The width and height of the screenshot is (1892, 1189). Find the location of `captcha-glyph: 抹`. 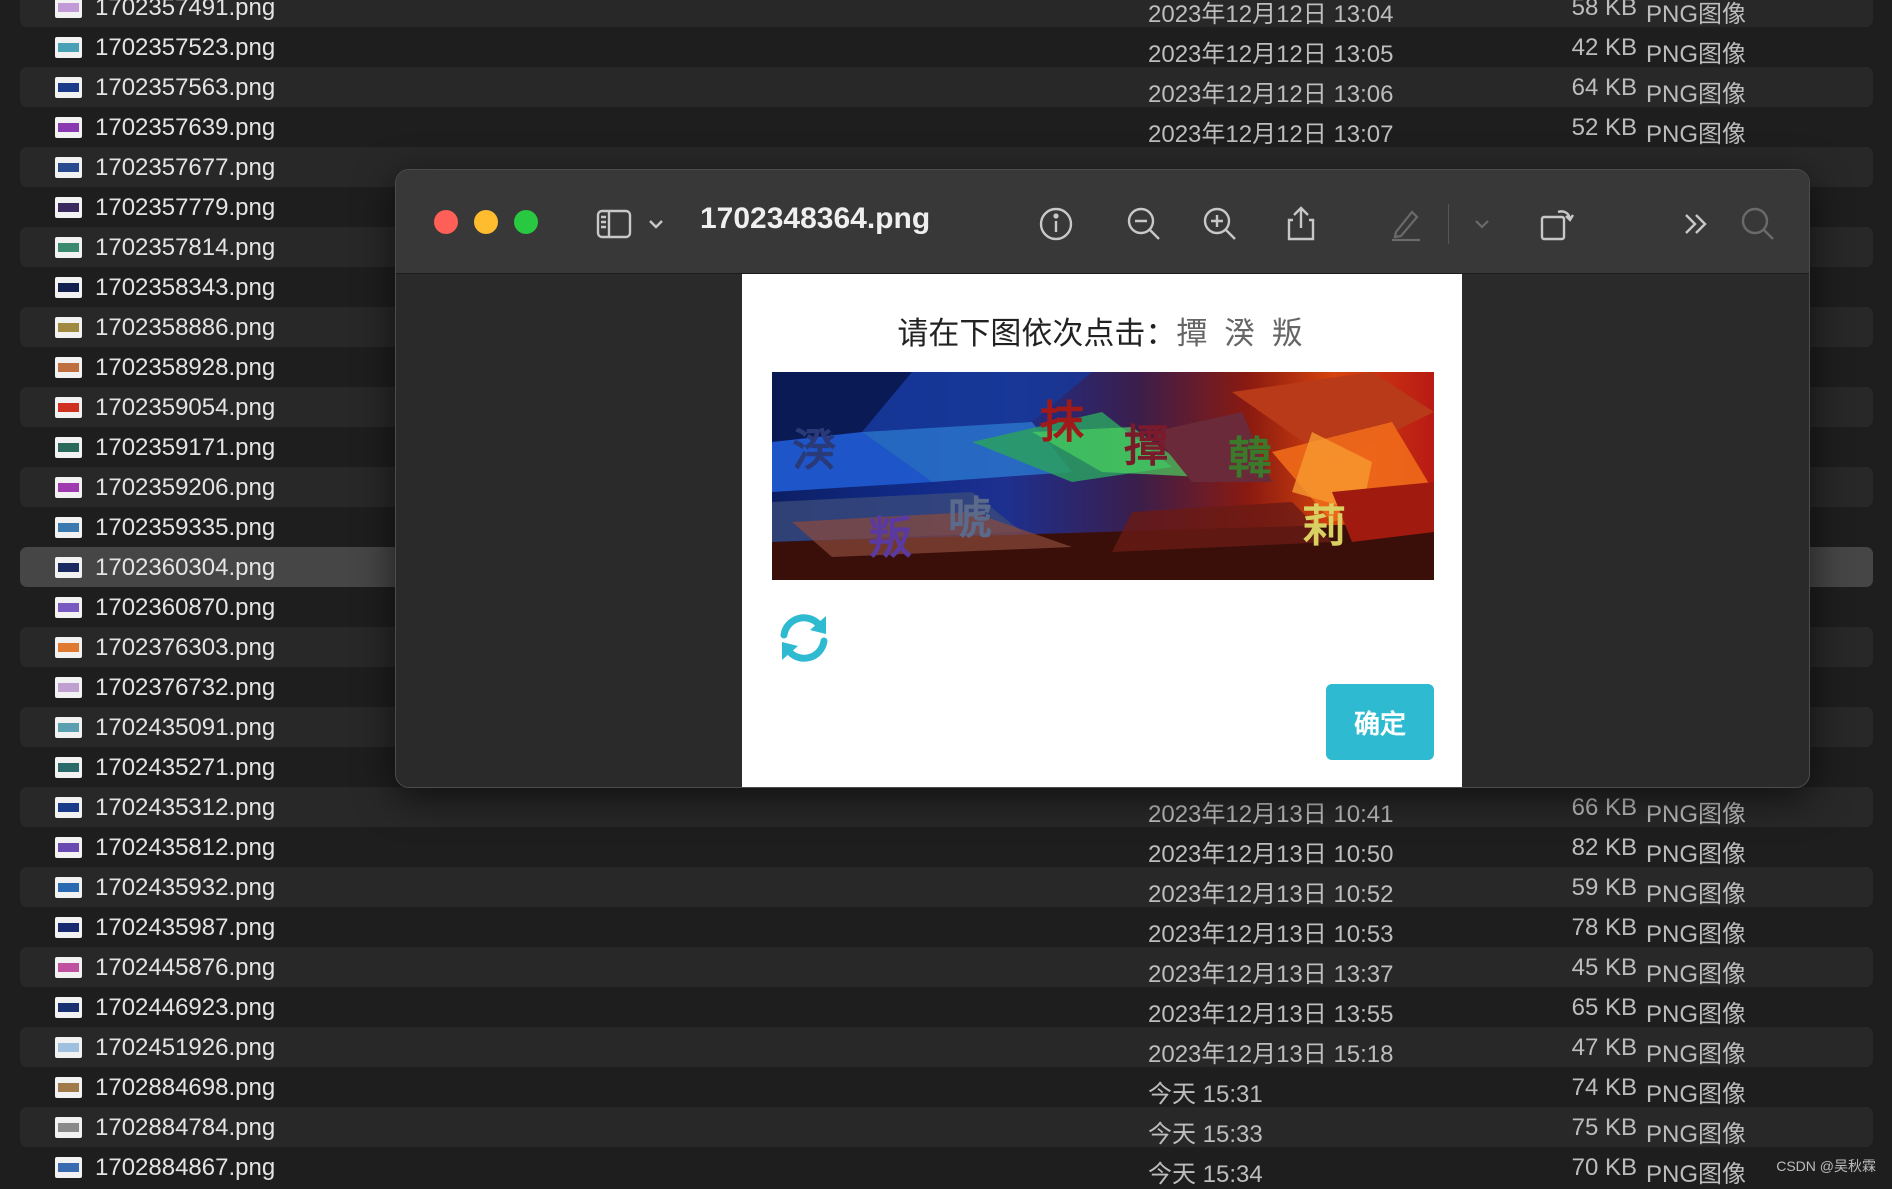

captcha-glyph: 抹 is located at coordinates (1062, 418).